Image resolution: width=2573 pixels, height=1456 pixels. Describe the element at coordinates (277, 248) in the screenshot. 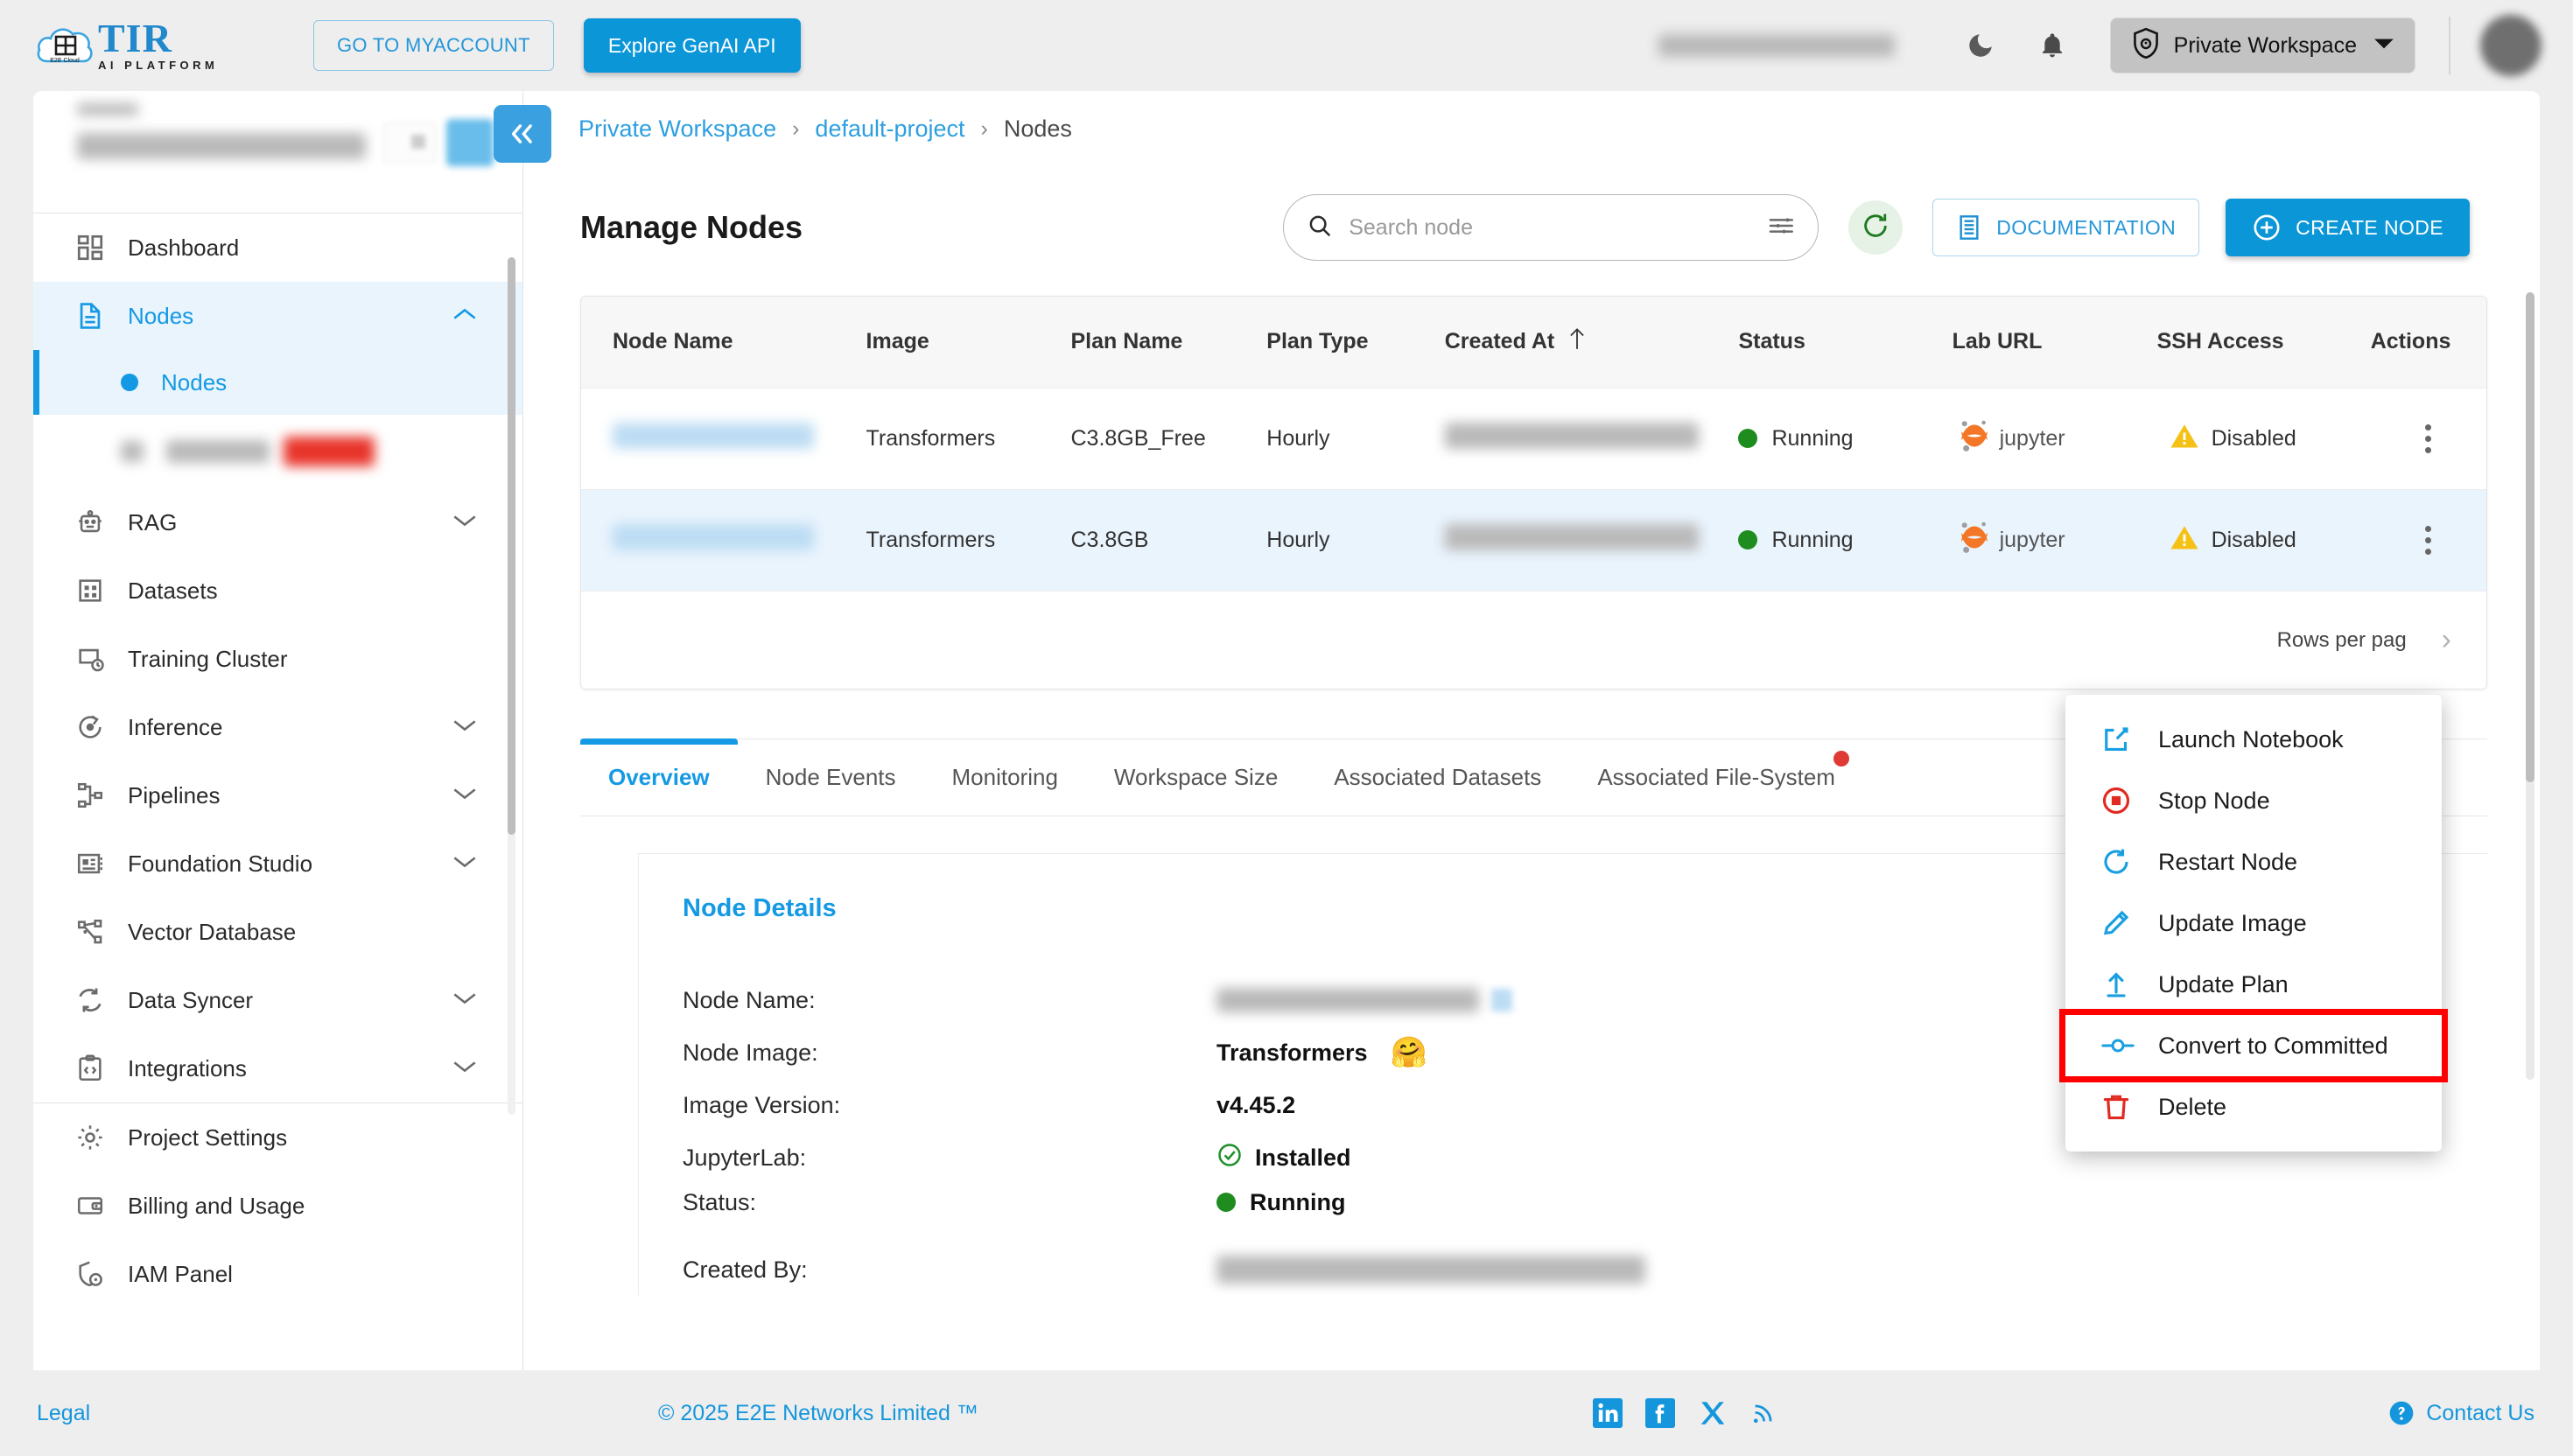

I see `sidebar-item-dashboard: Dashboard` at that location.